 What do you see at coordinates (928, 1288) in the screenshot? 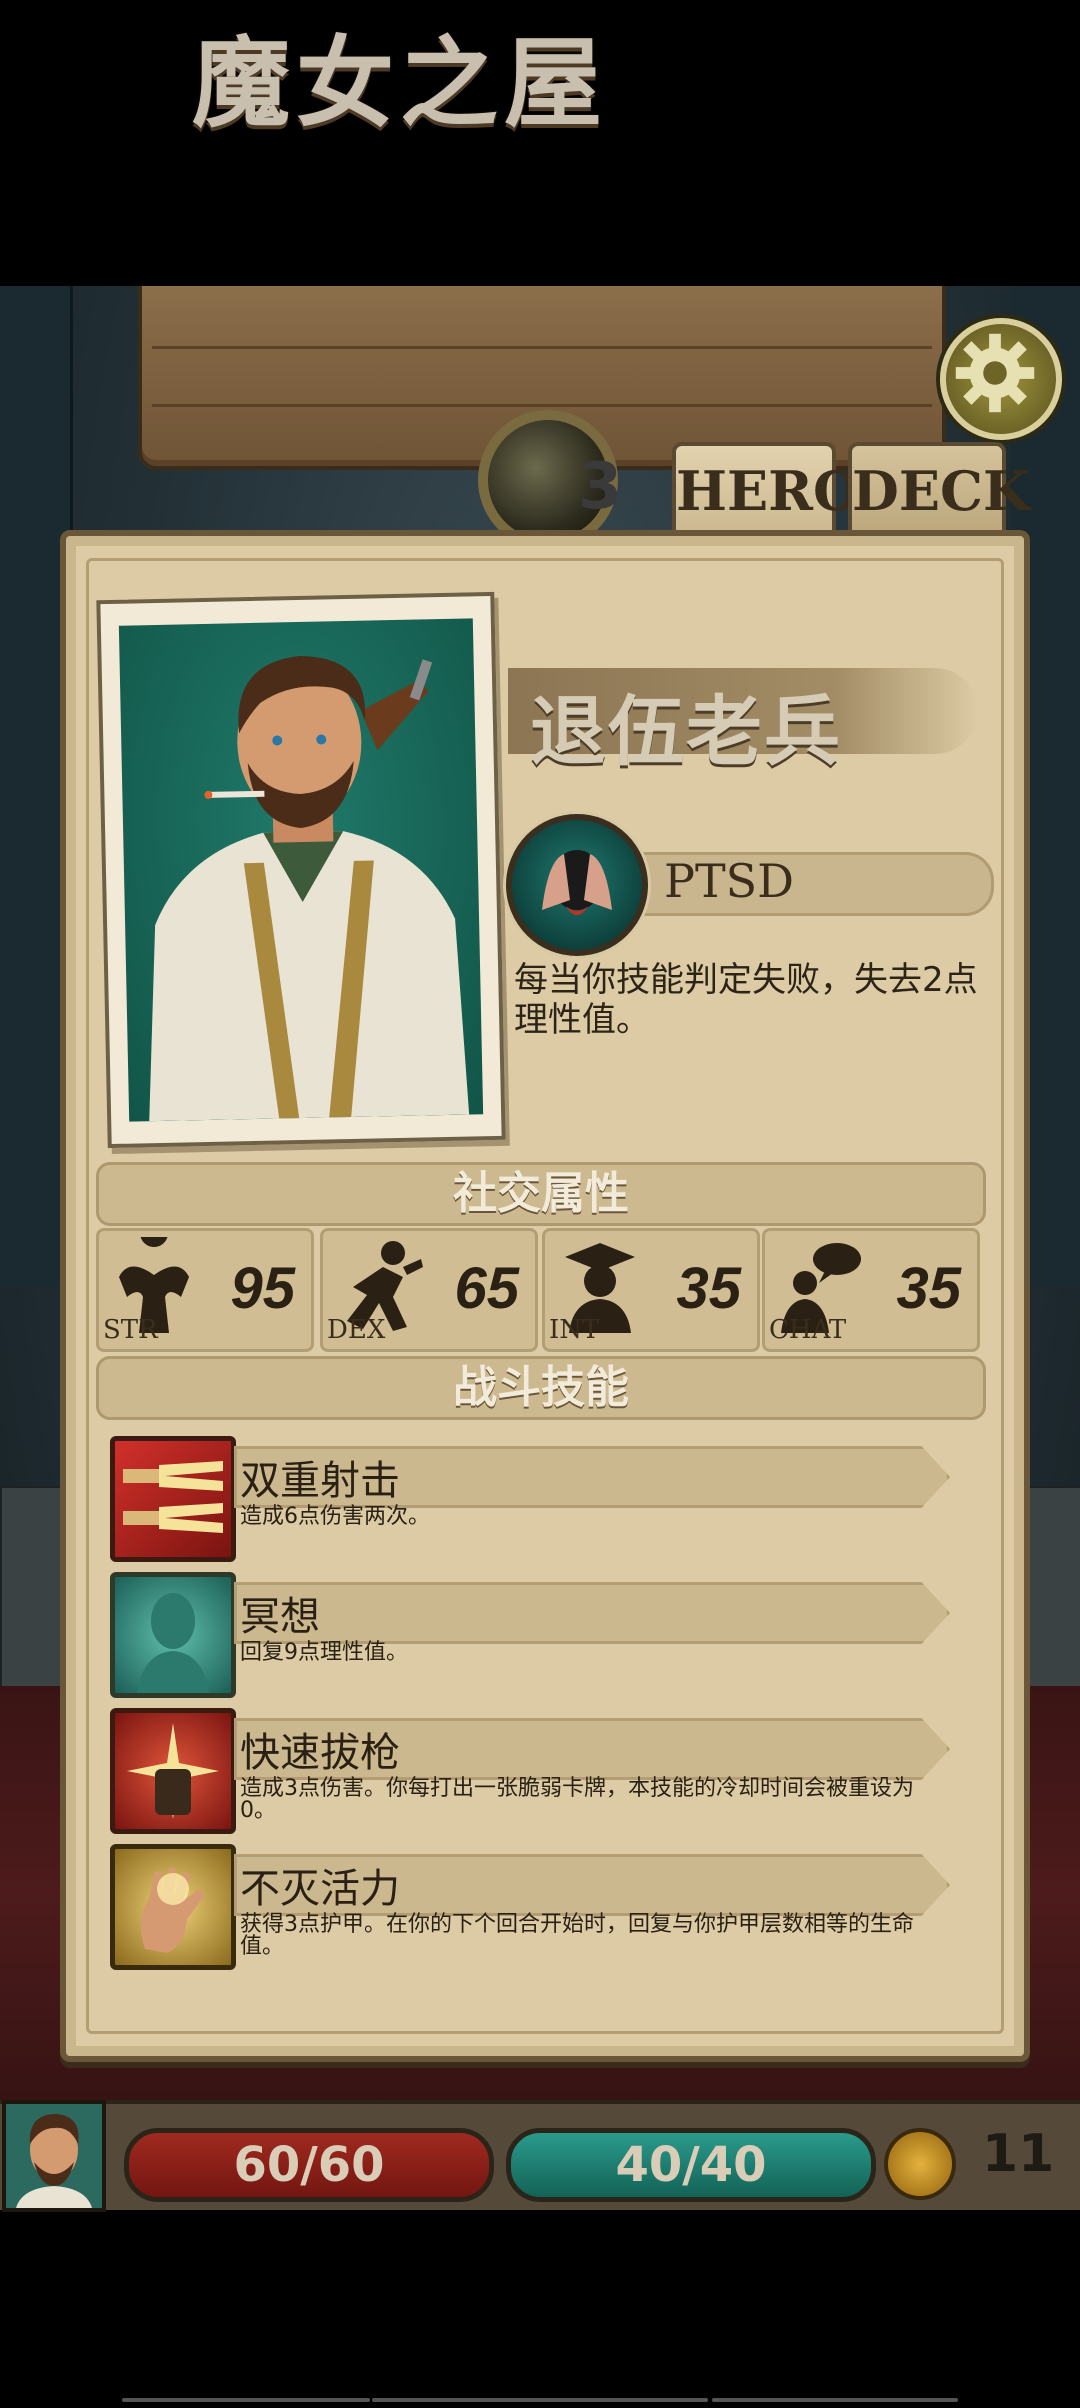
I see `stat-chat-value: 35` at bounding box center [928, 1288].